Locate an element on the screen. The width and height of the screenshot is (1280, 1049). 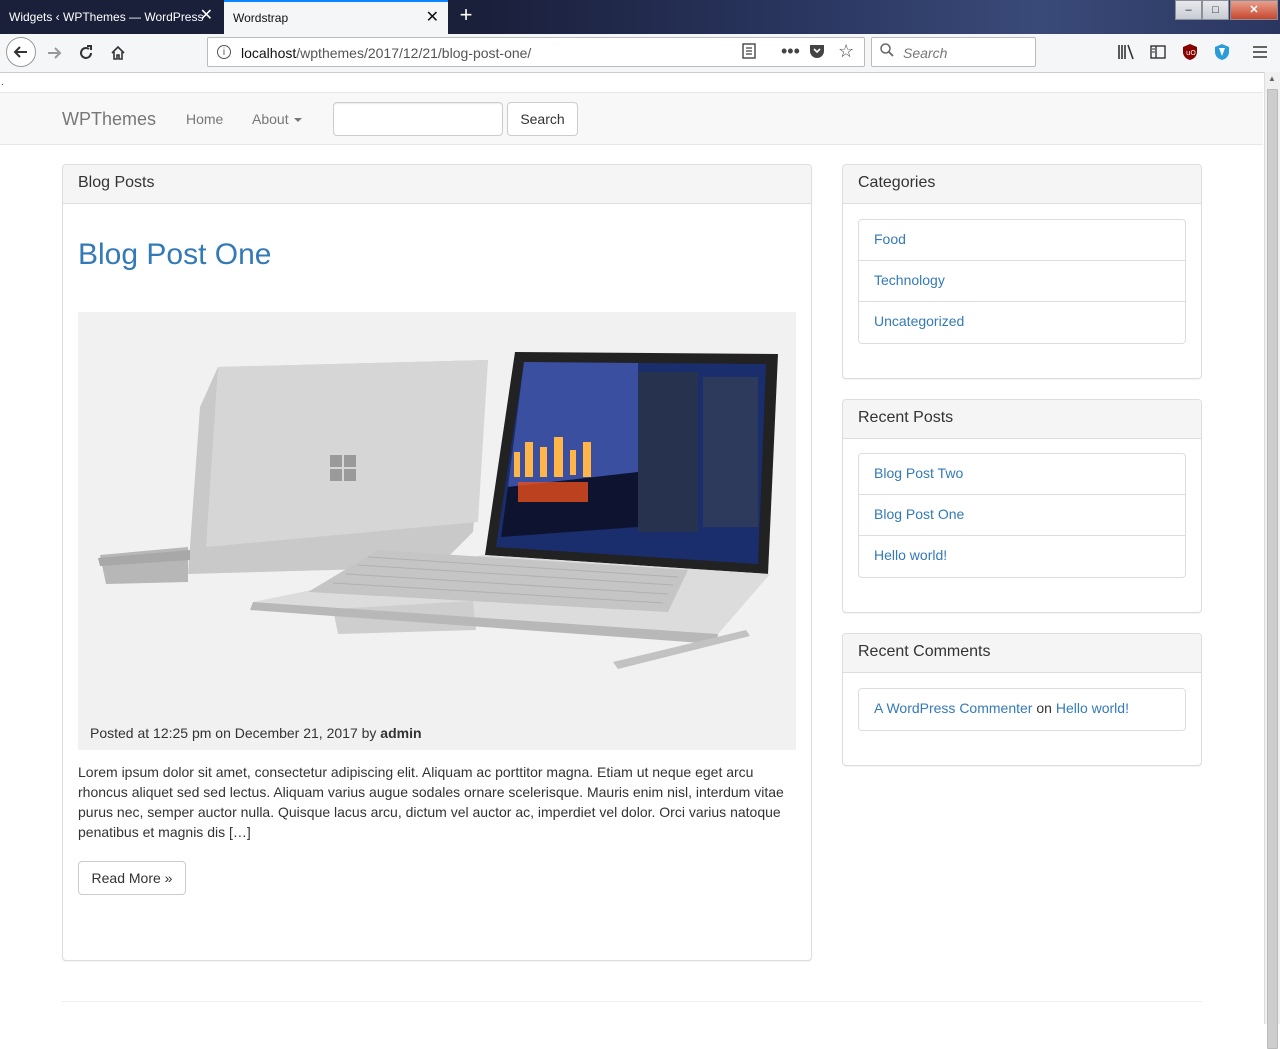
tab-title: Widgets ‹ WPThemes — WordPress is located at coordinates (106, 17).